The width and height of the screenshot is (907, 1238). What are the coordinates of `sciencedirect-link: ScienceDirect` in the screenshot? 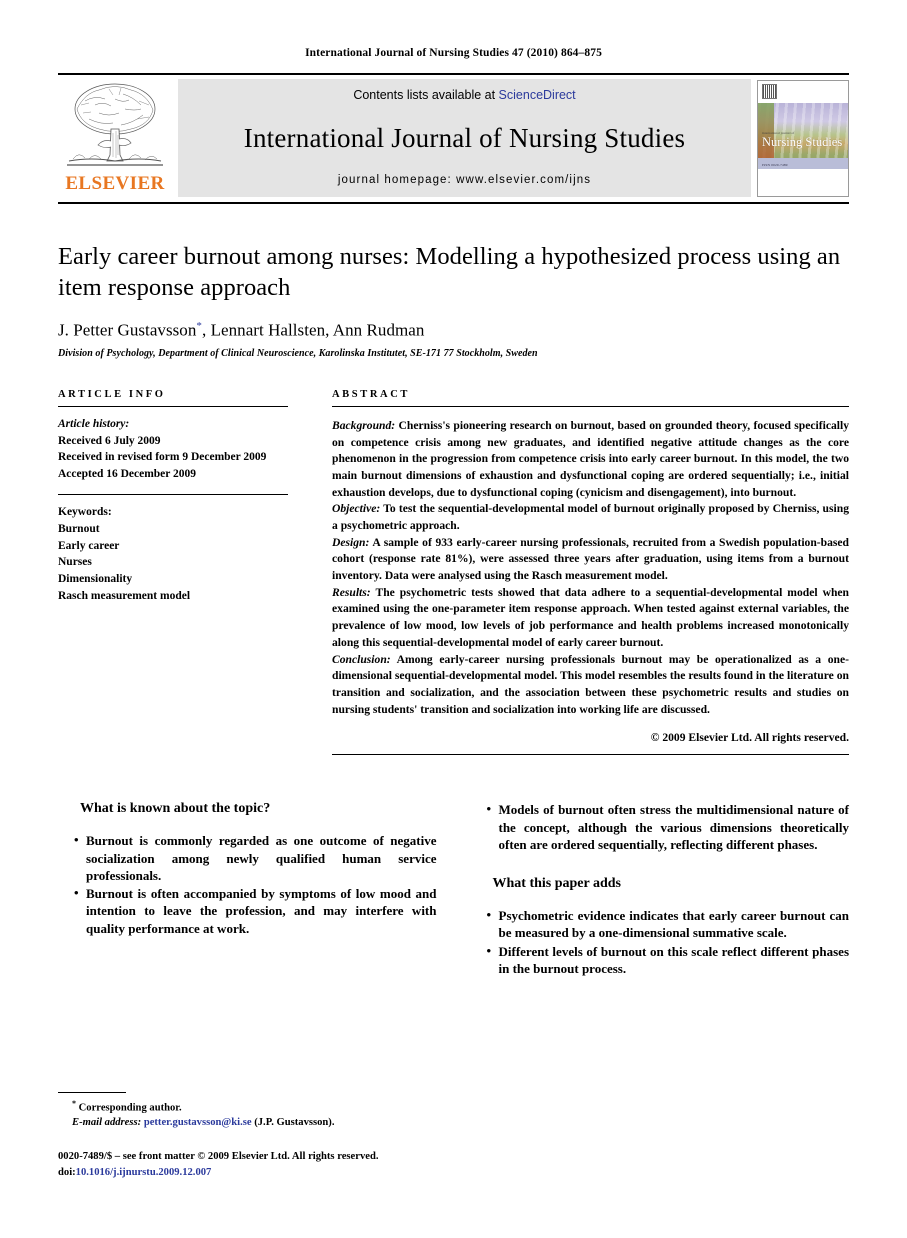 It's located at (537, 95).